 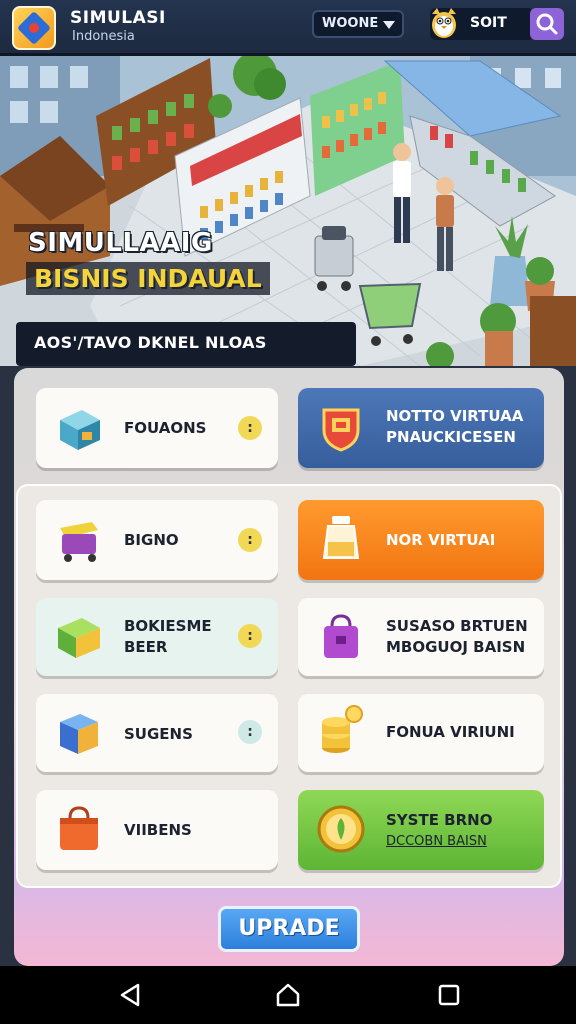 I want to click on home-icon, so click(x=288, y=995).